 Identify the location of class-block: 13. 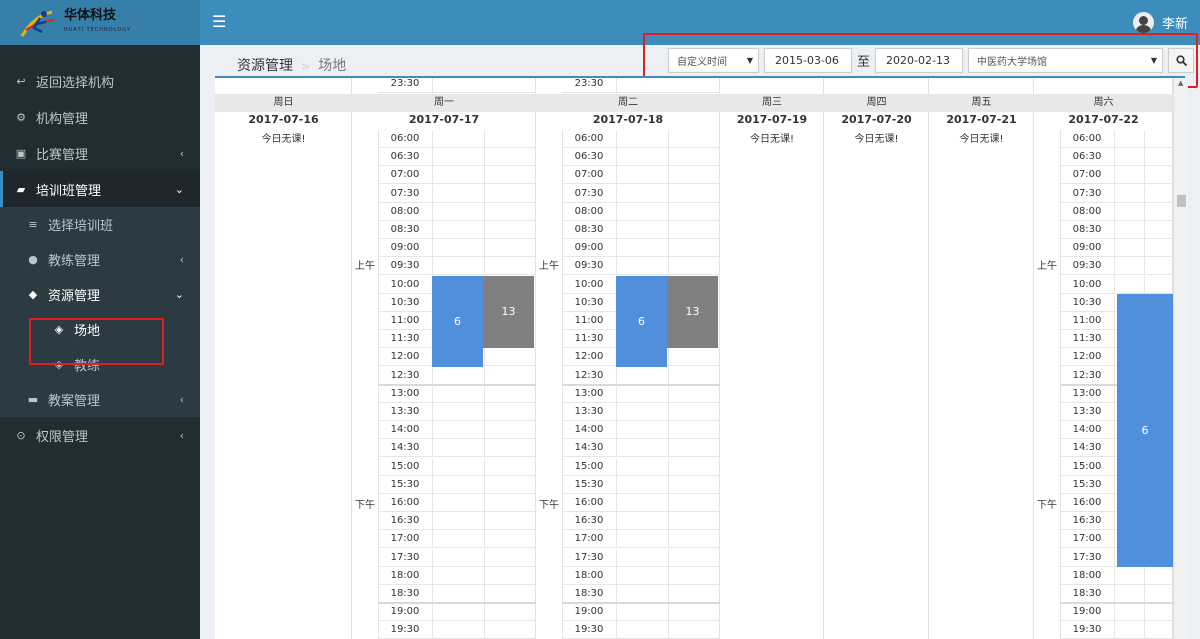
(508, 312).